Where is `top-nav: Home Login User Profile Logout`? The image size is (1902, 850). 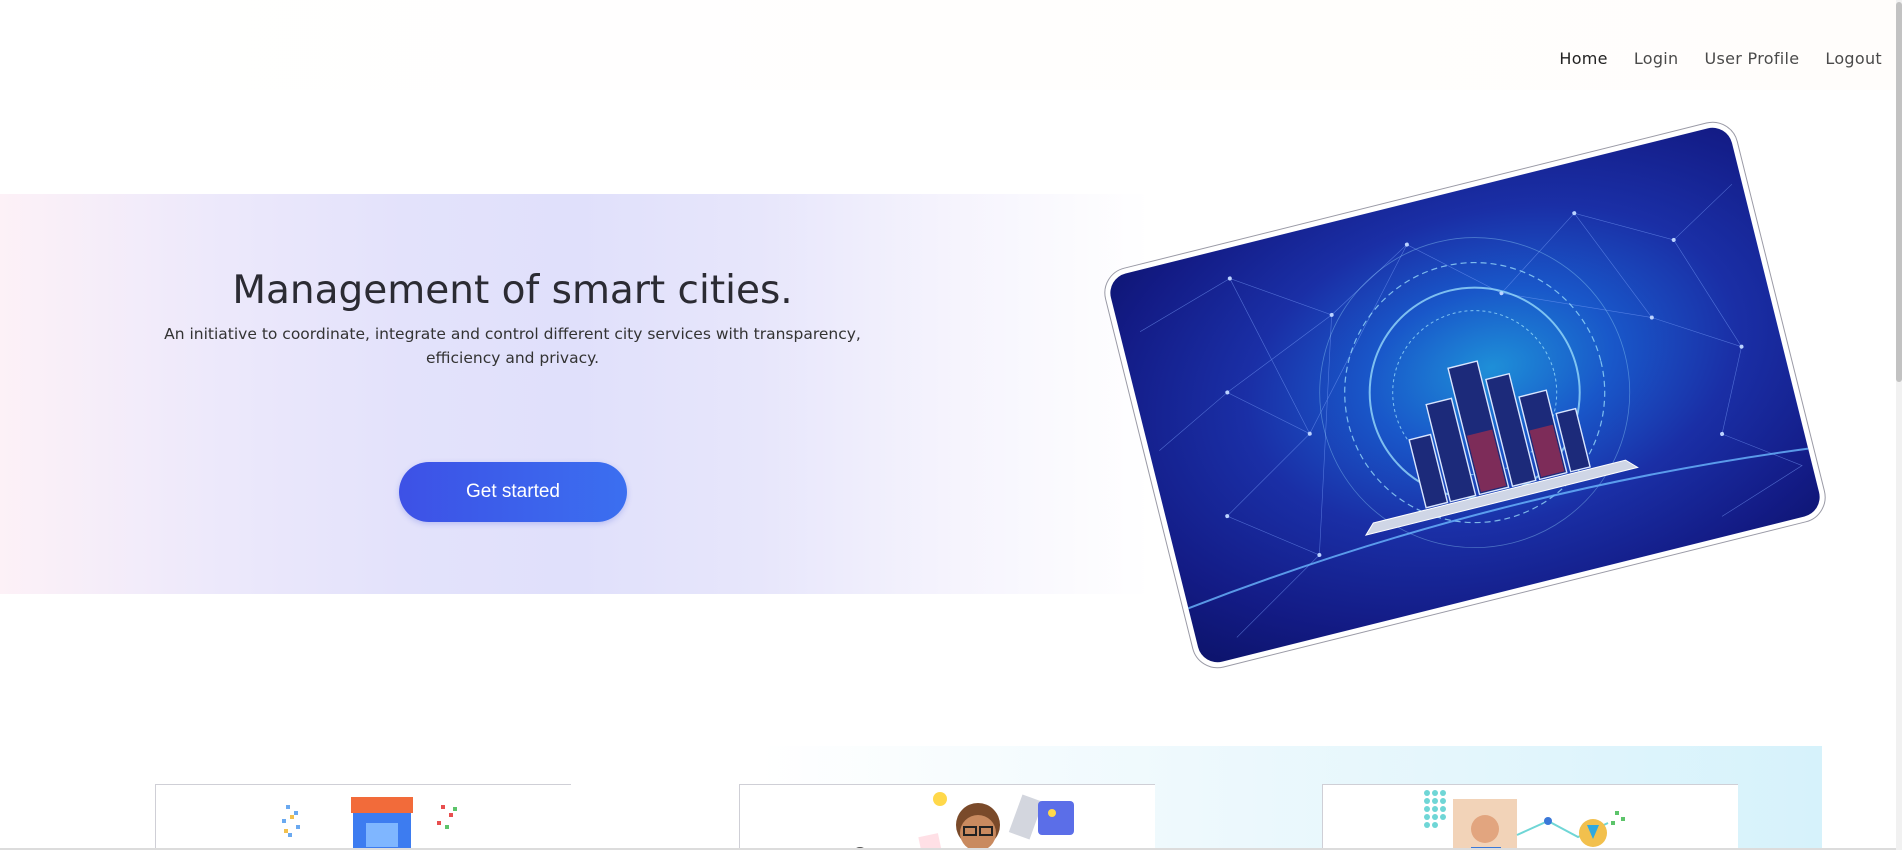 top-nav: Home Login User Profile Logout is located at coordinates (951, 45).